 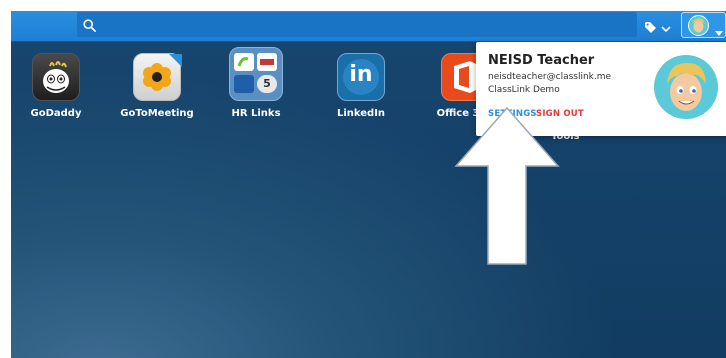 I want to click on app-label: LinkedIn, so click(x=361, y=113).